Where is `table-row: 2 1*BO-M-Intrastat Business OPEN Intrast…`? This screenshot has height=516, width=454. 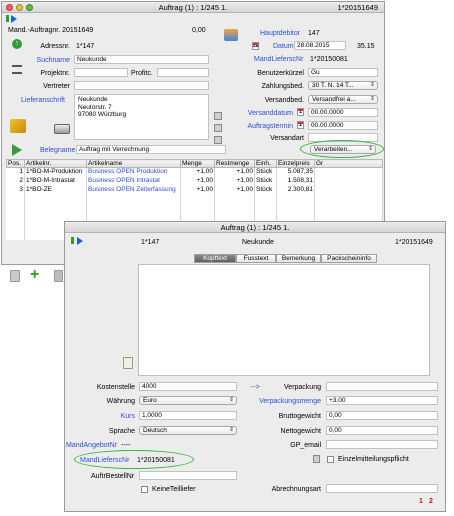 table-row: 2 1*BO-M-Intrastat Business OPEN Intrast… is located at coordinates (194, 181).